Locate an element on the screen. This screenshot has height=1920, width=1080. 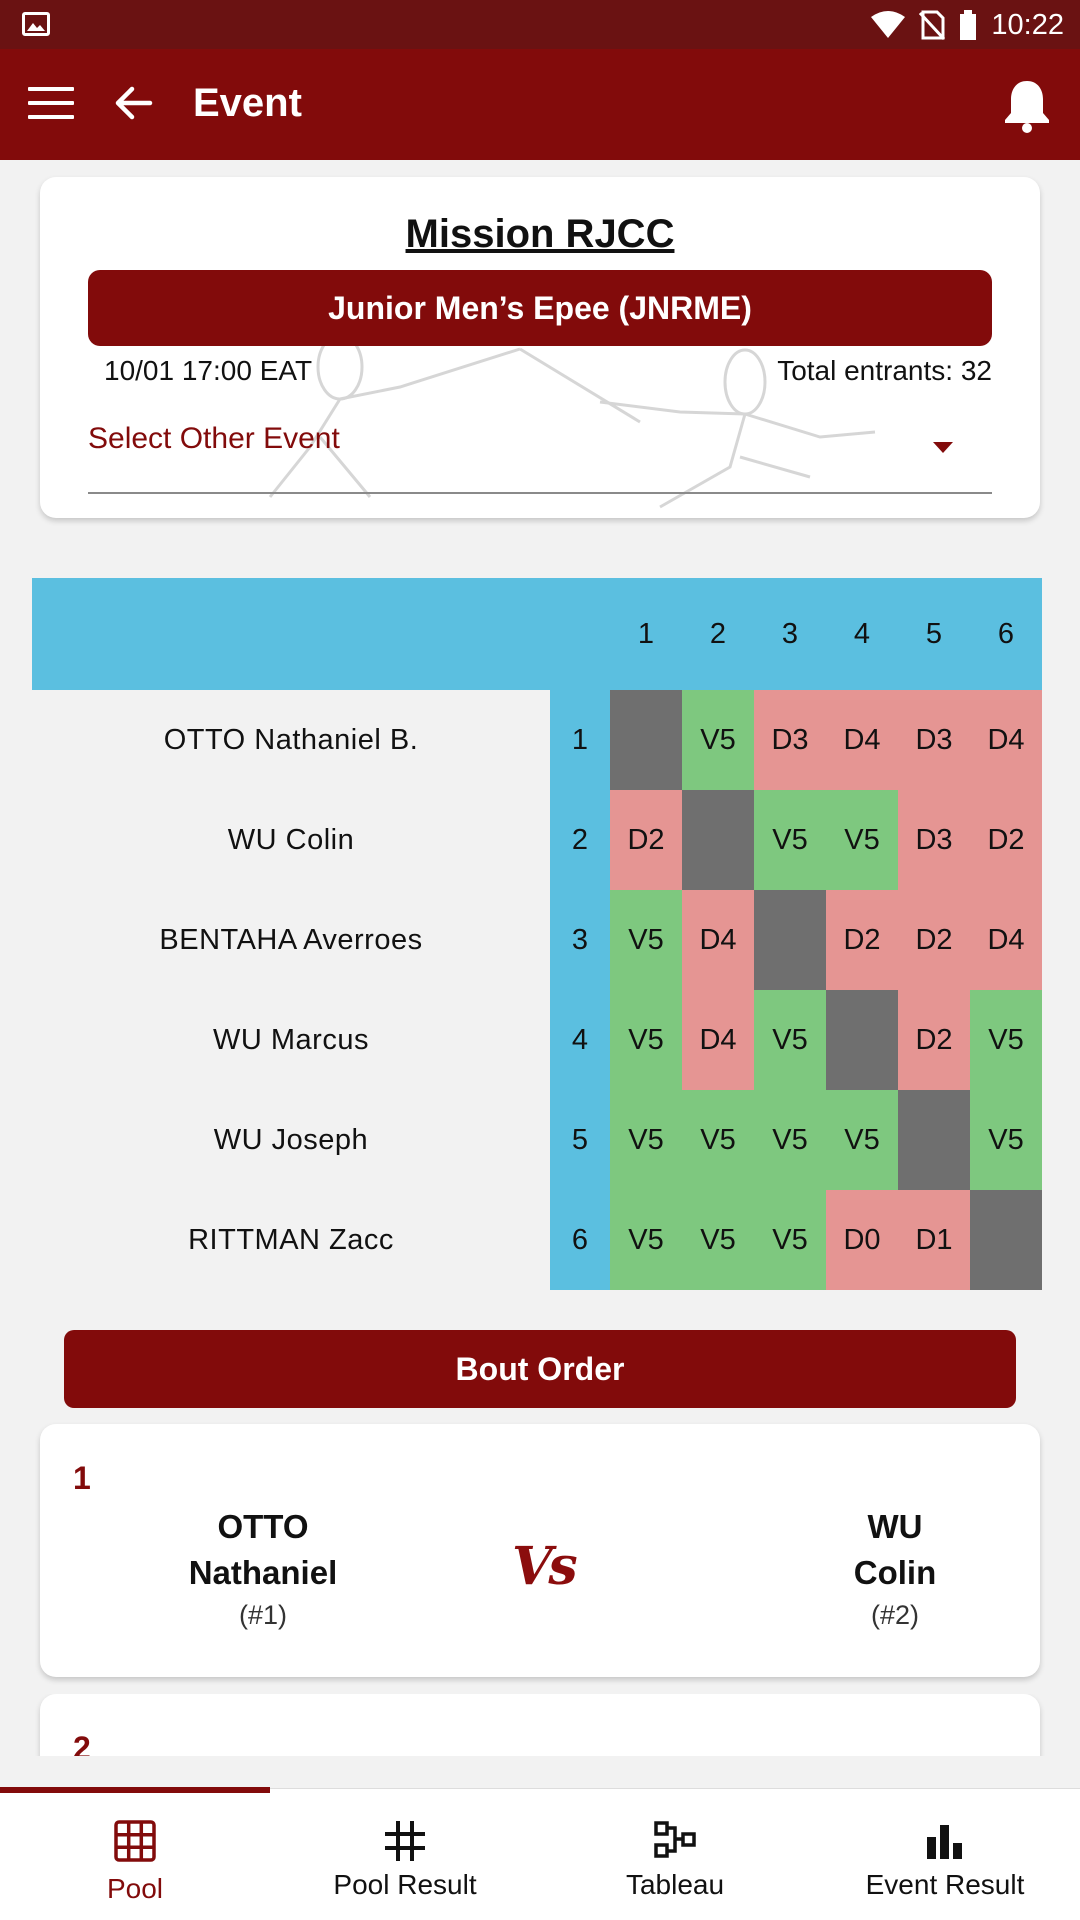
pool-row: WU Colin 2 D2 V5 V5 D3 D2 is located at coordinates (537, 840).